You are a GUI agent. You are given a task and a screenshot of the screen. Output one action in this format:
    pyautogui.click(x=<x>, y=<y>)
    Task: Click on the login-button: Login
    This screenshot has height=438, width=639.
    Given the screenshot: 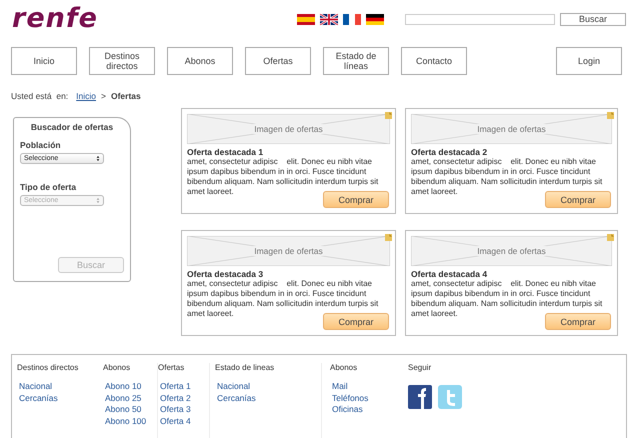 What is the action you would take?
    pyautogui.click(x=589, y=61)
    